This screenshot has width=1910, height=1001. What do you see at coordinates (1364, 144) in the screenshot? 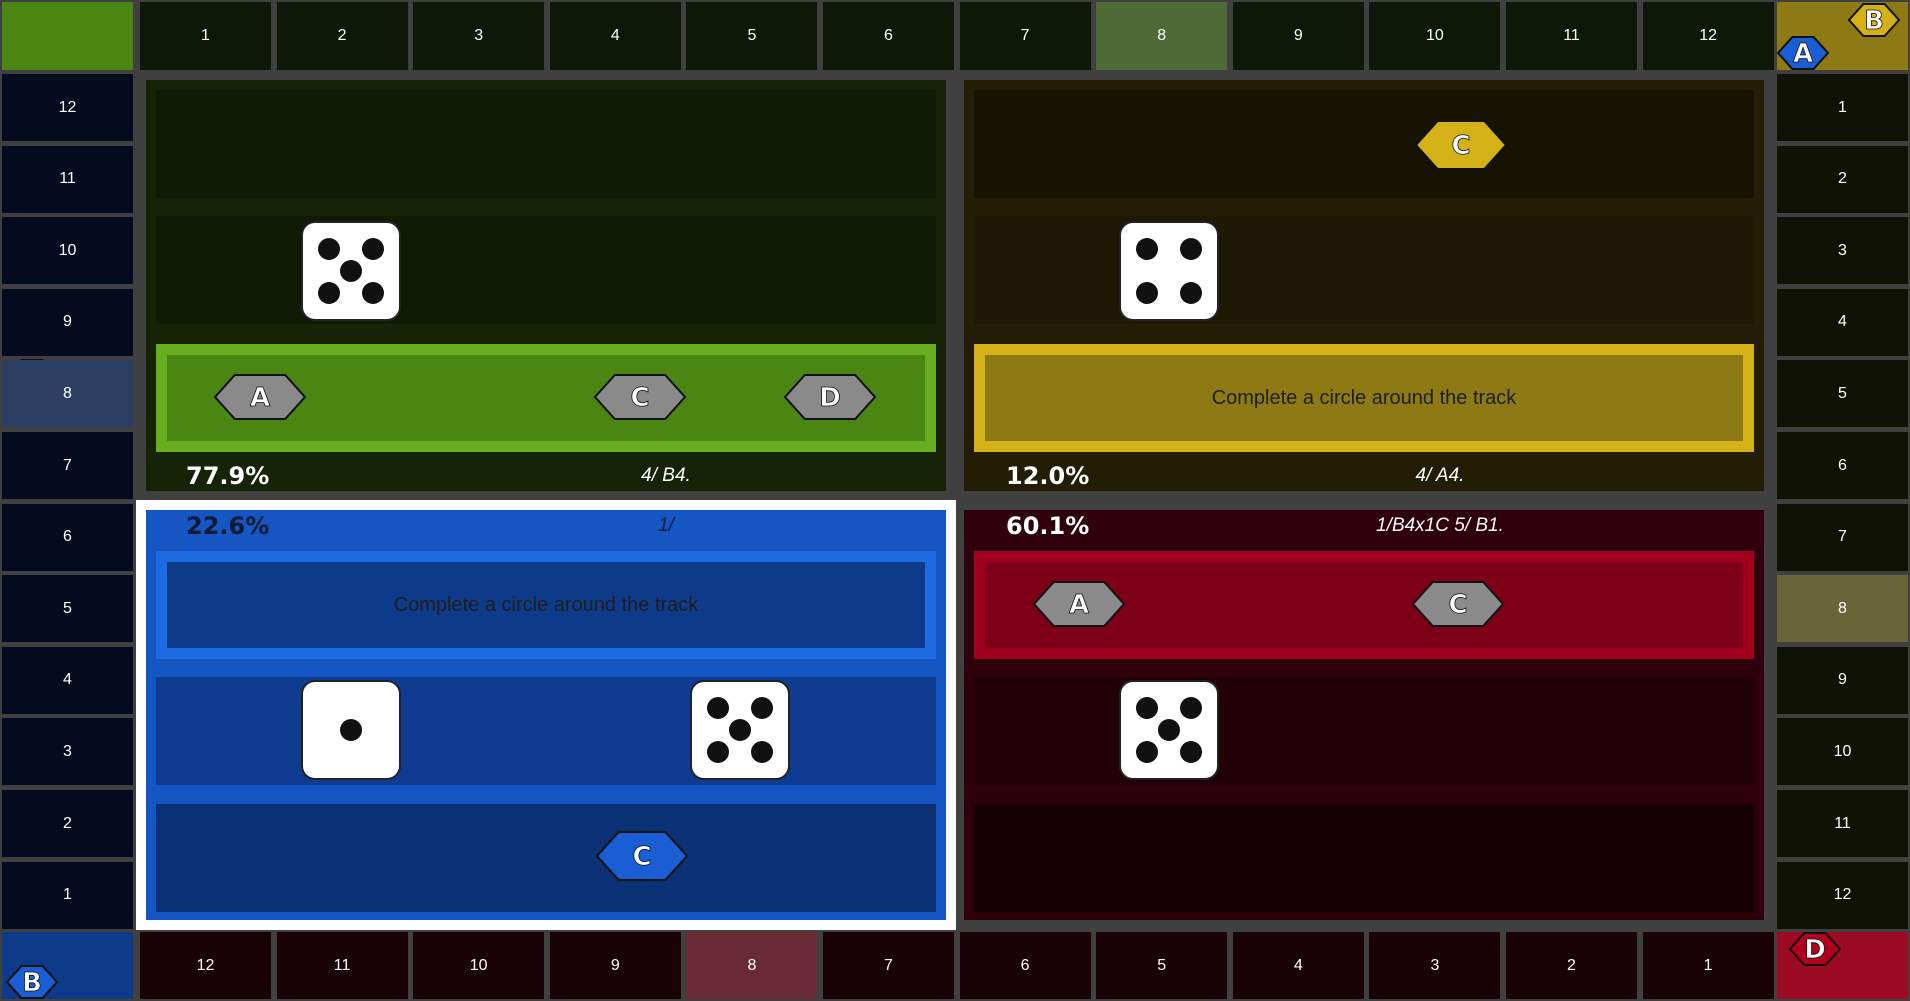
I see `yellow-start-row` at bounding box center [1364, 144].